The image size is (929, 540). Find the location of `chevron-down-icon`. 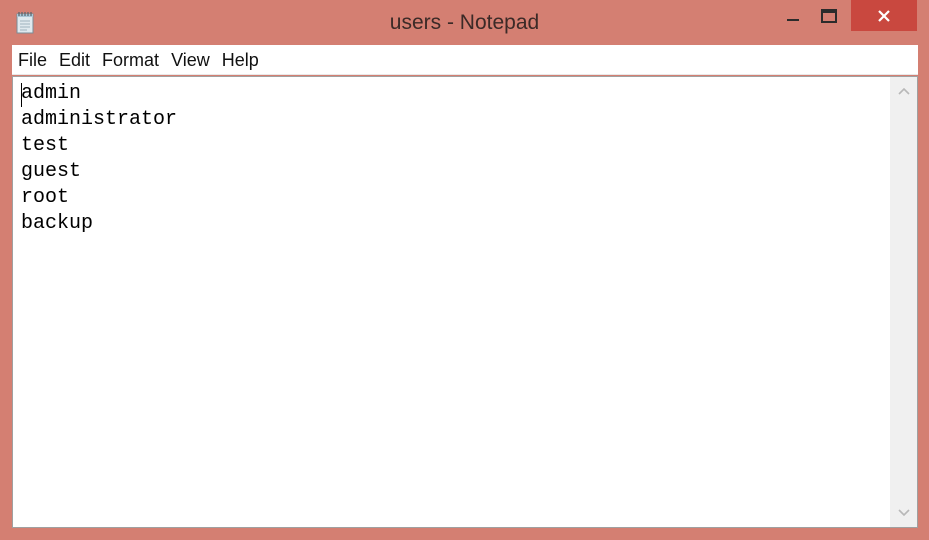

chevron-down-icon is located at coordinates (903, 513).